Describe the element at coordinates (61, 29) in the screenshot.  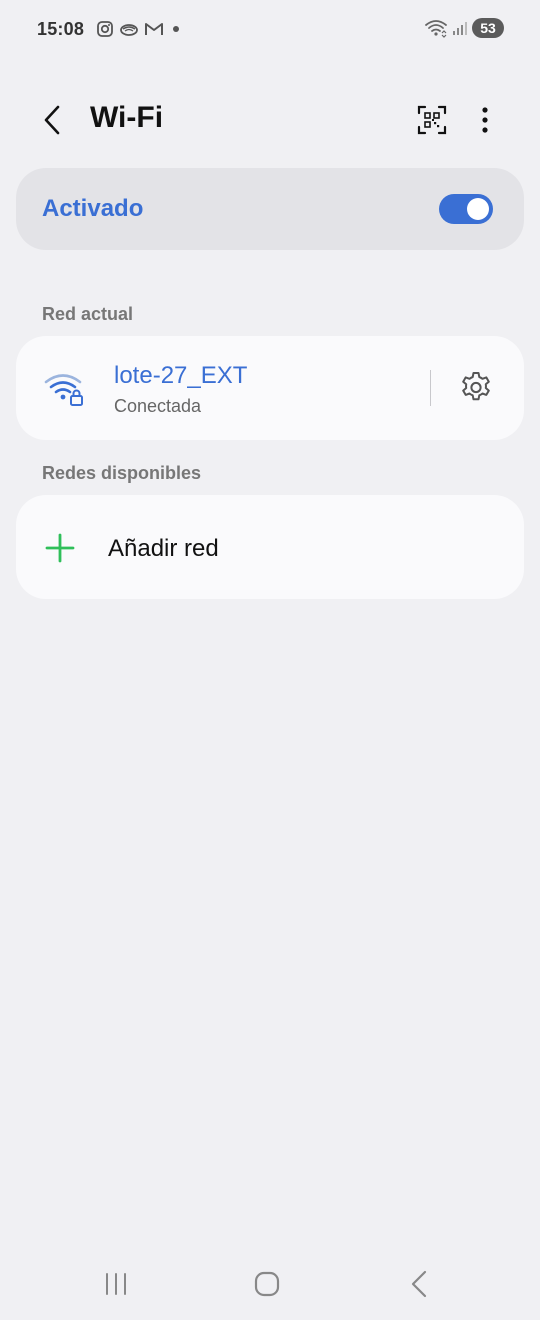
I see `status-time: 15:08` at that location.